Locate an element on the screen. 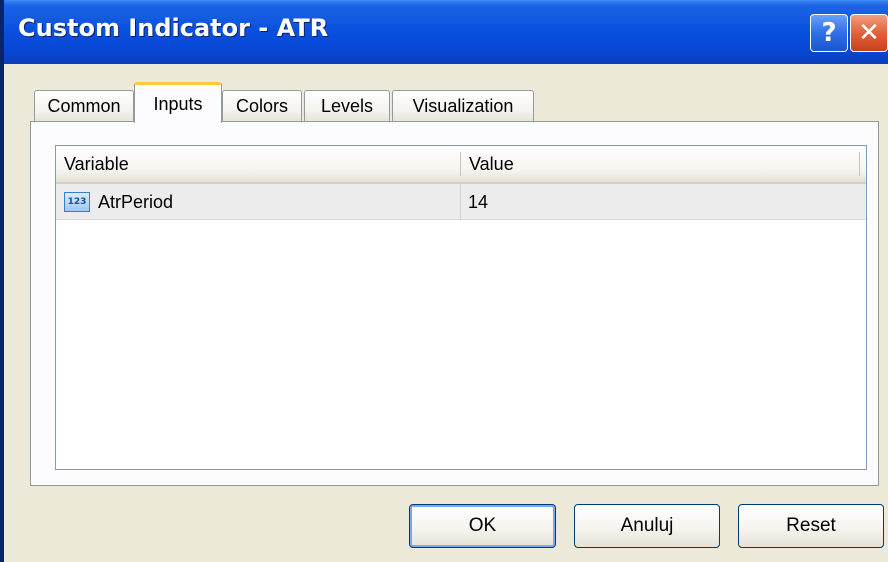 Image resolution: width=888 pixels, height=562 pixels. column-header-value: Value is located at coordinates (660, 164).